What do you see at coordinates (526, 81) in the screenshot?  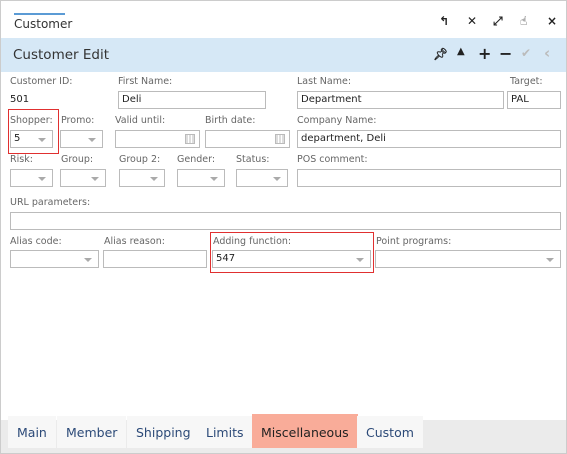 I see `target-label: Target:` at bounding box center [526, 81].